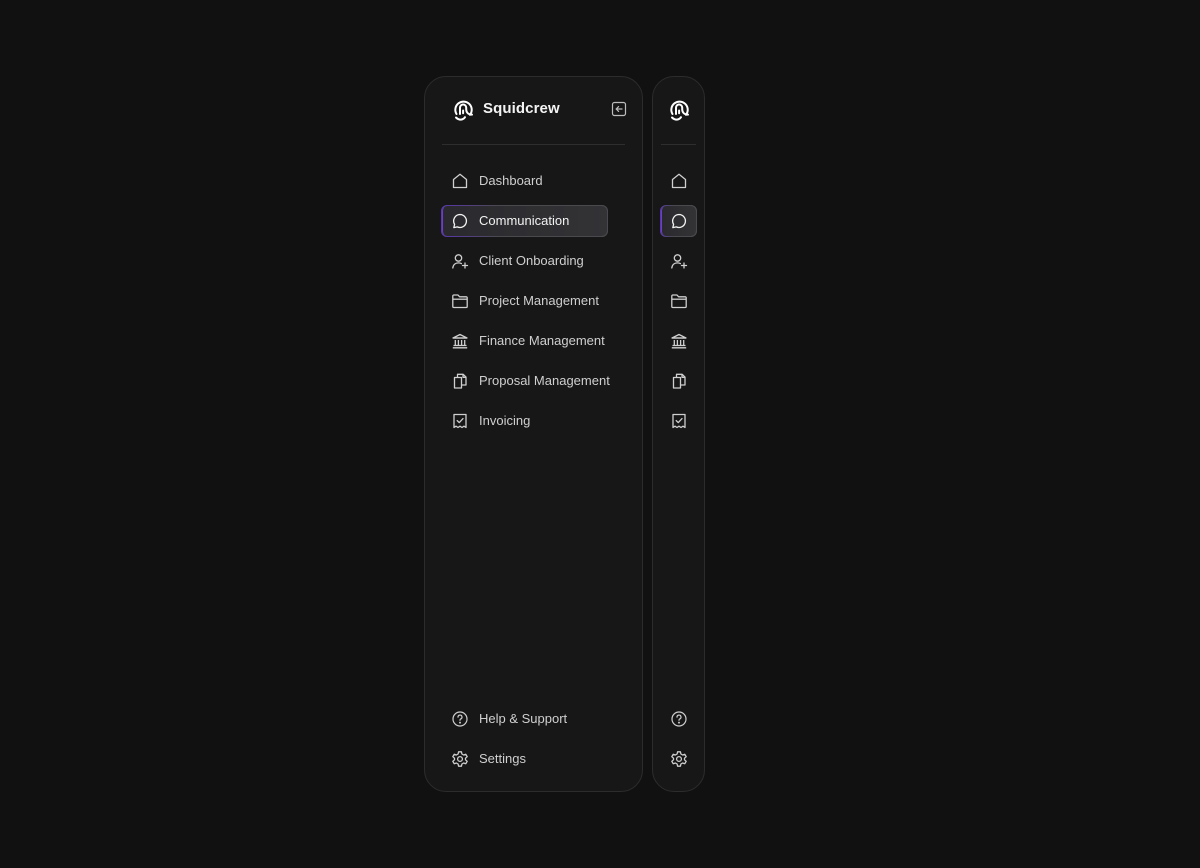 Image resolution: width=1200 pixels, height=868 pixels. What do you see at coordinates (619, 109) in the screenshot?
I see `collapse-sidebar-icon` at bounding box center [619, 109].